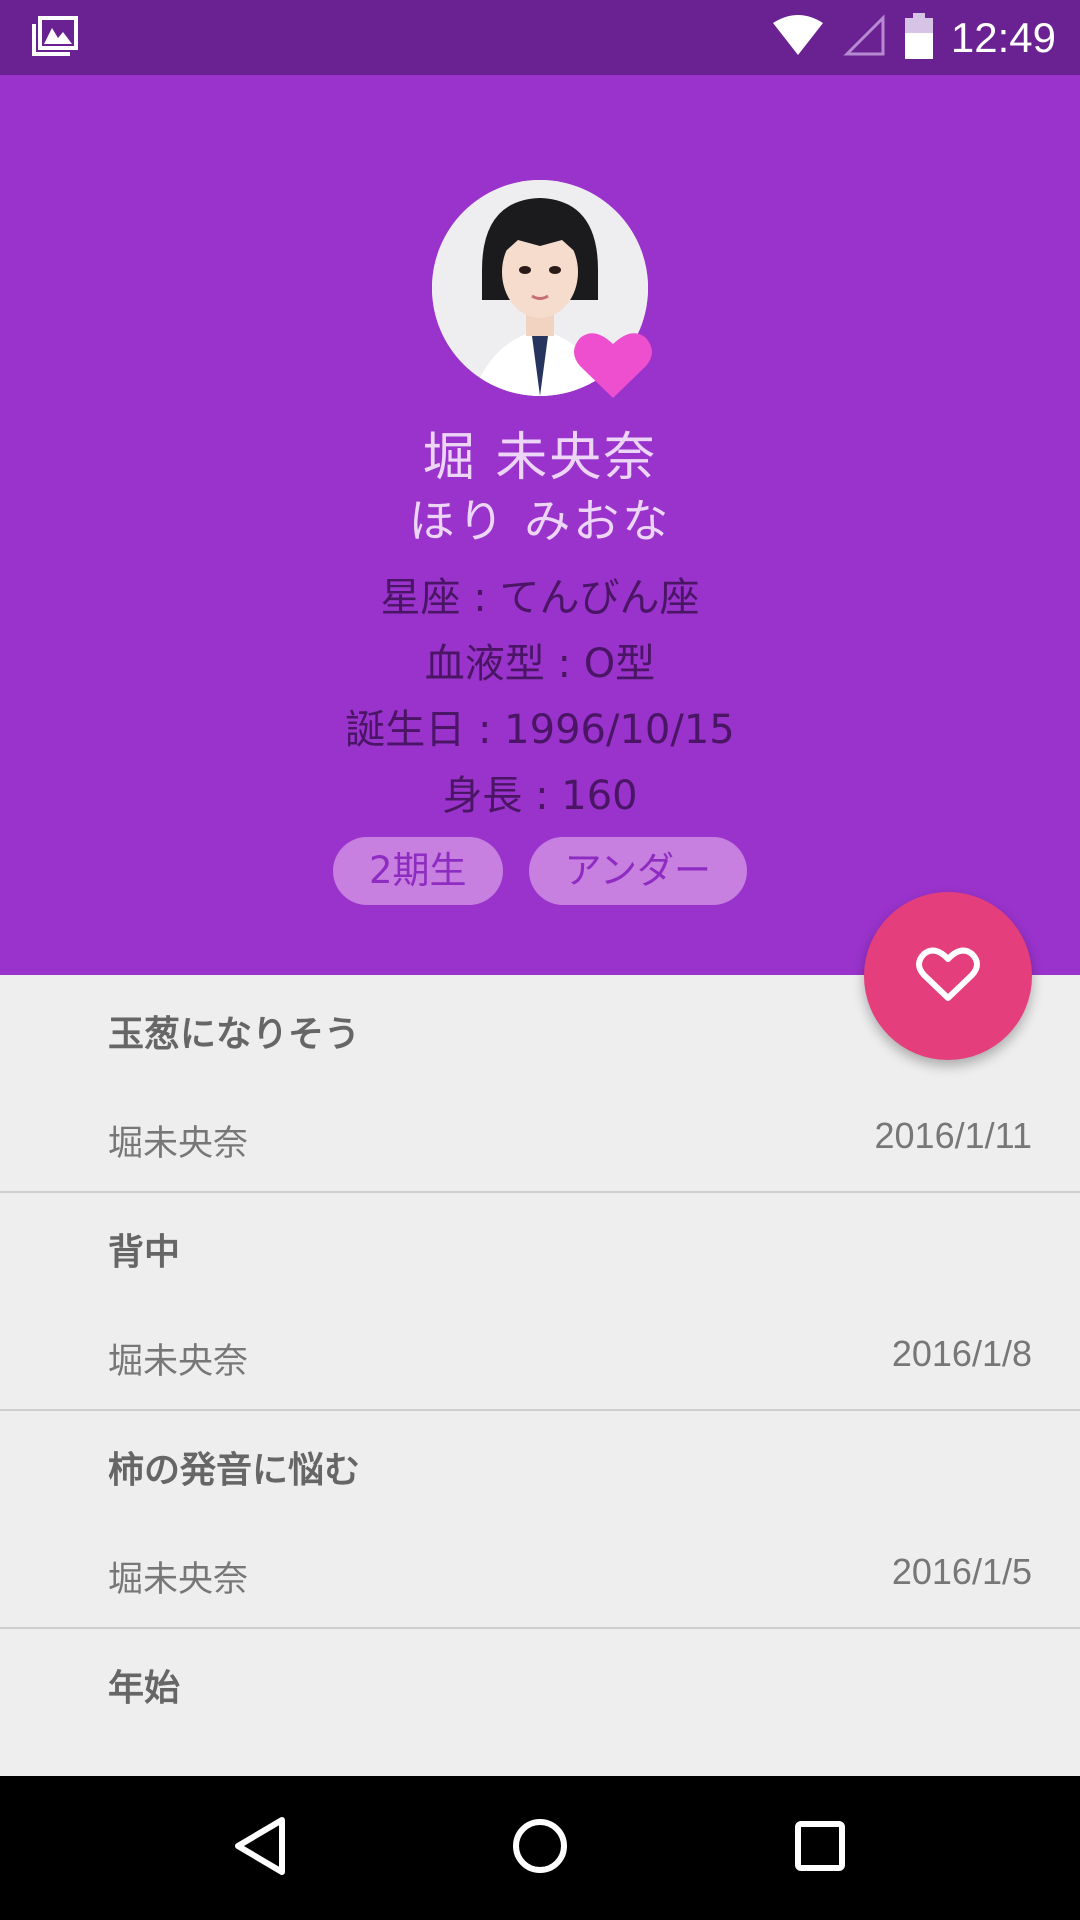  I want to click on list-item: 背中 堀未央奈 2016/1/8, so click(540, 1302).